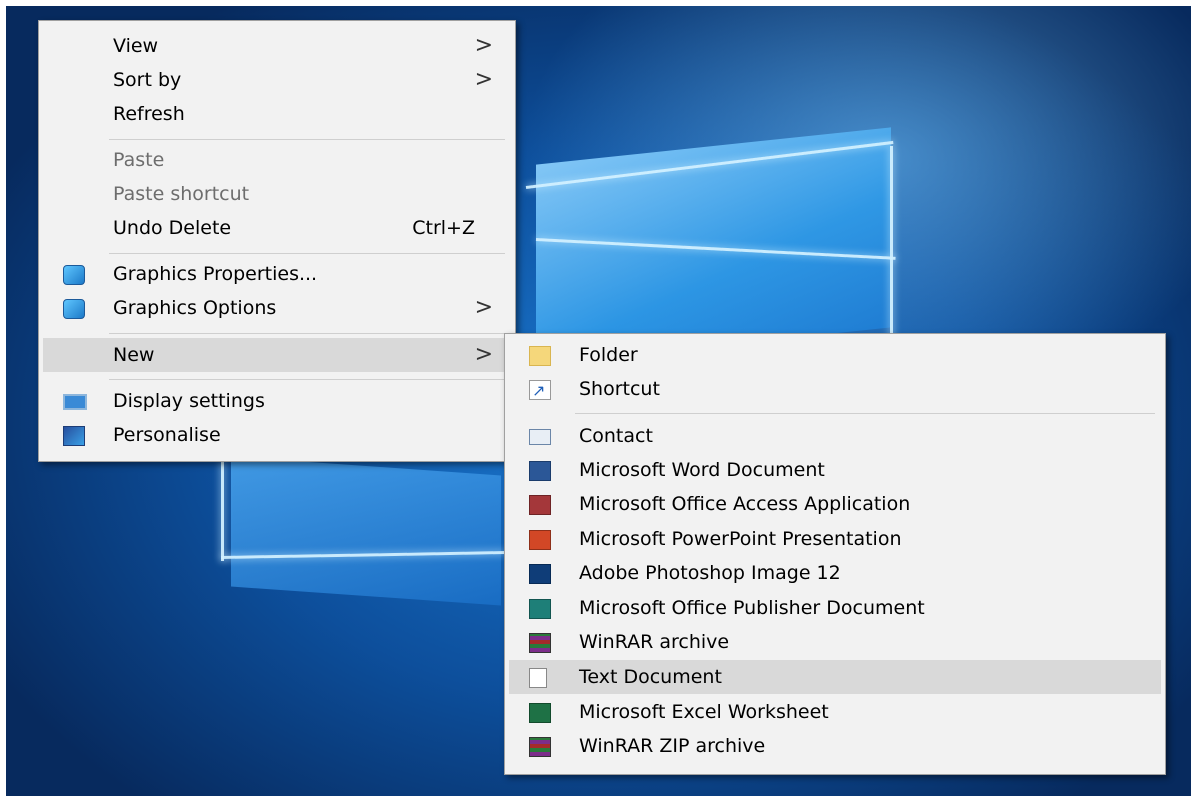 The width and height of the screenshot is (1197, 802). What do you see at coordinates (540, 391) in the screenshot?
I see `shortcut-icon` at bounding box center [540, 391].